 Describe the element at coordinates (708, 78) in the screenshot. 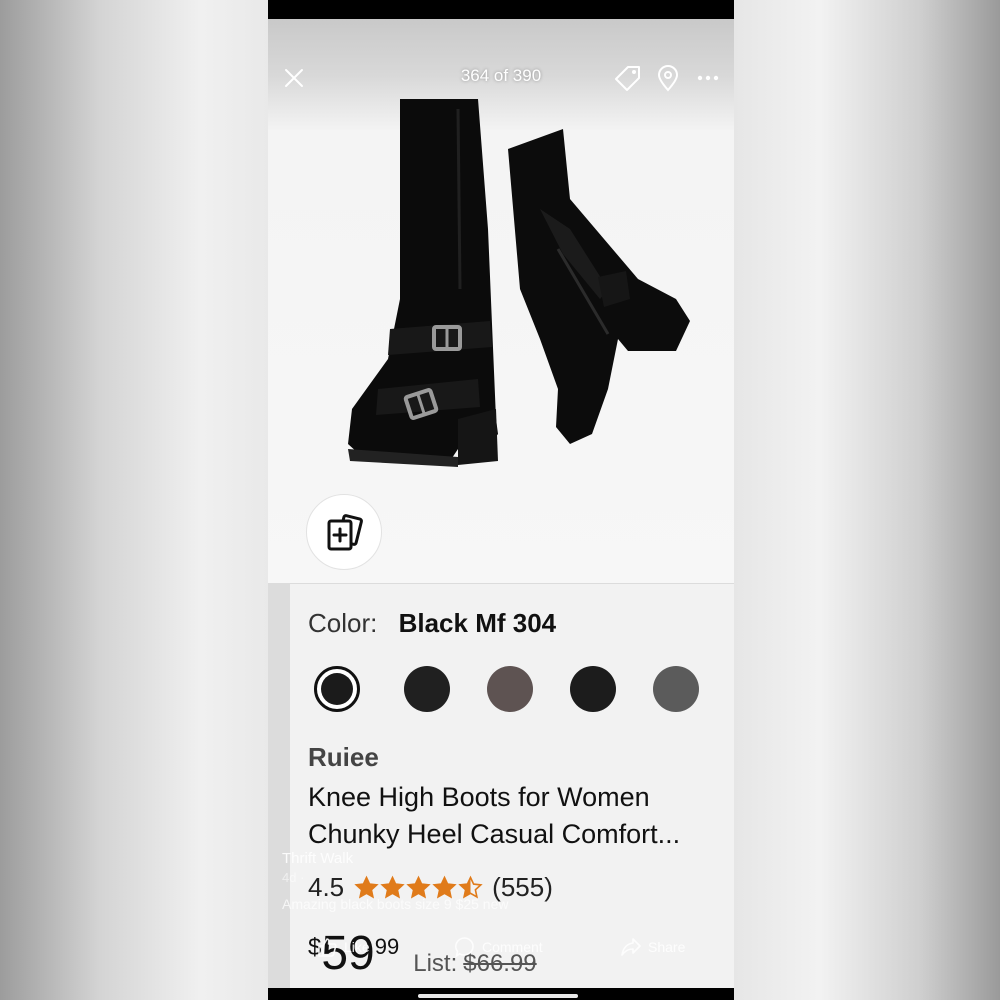

I see `more-icon` at that location.